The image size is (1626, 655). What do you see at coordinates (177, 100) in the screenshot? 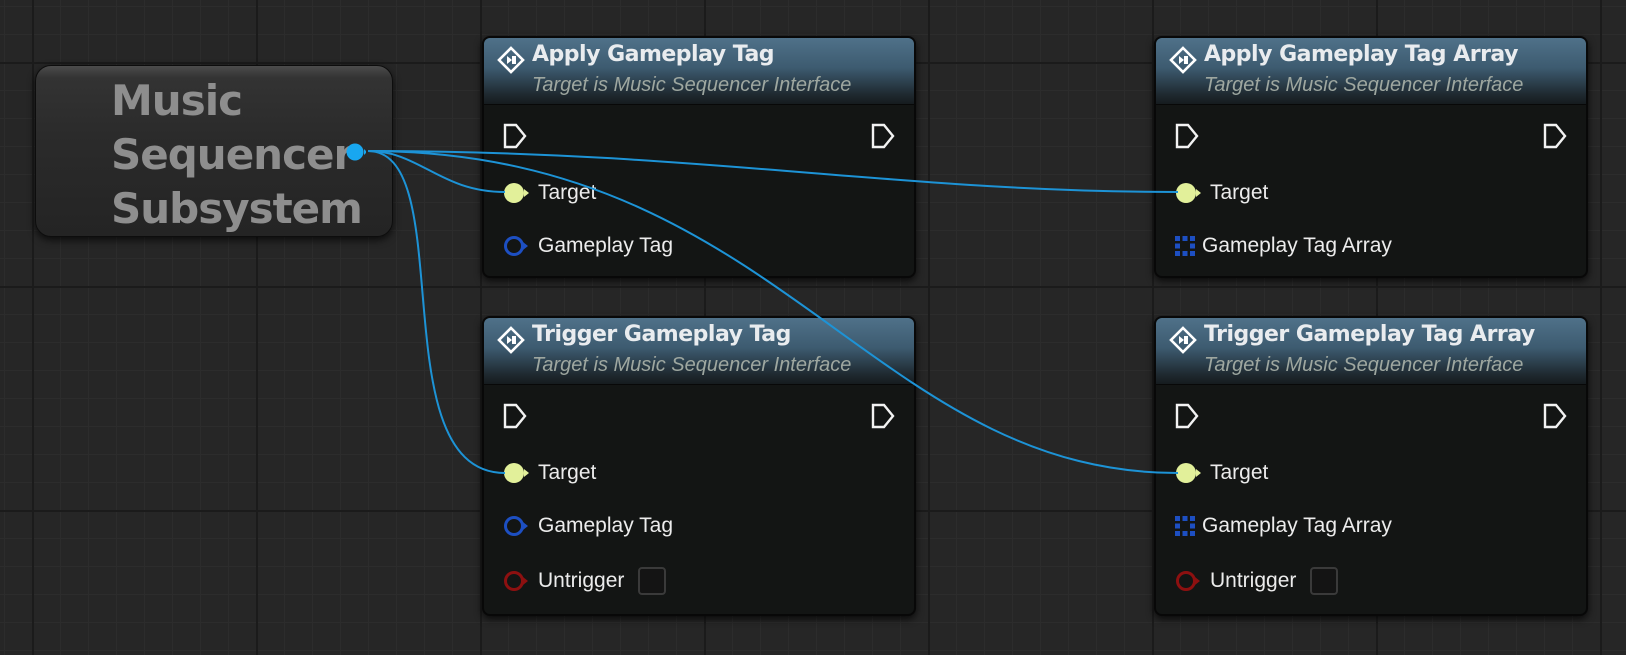
I see `getter-title-line: Music` at bounding box center [177, 100].